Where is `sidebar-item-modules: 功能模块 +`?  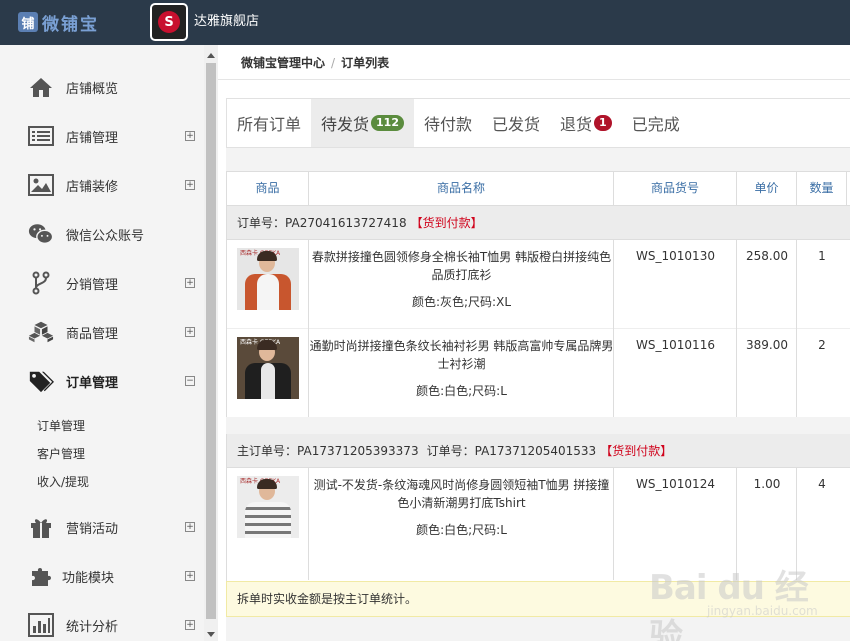
sidebar-item-modules: 功能模块 + is located at coordinates (102, 576).